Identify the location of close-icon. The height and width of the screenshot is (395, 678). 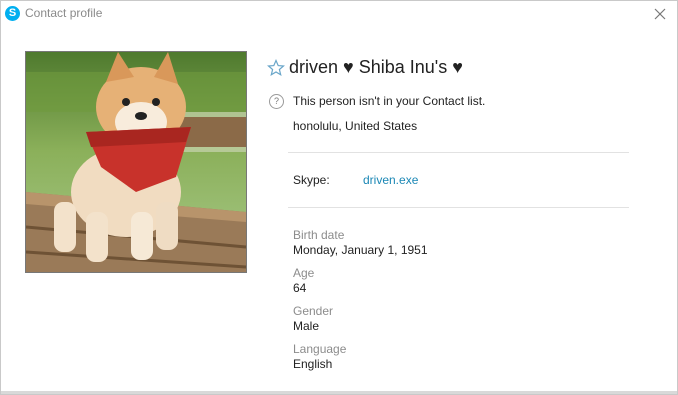
(660, 14).